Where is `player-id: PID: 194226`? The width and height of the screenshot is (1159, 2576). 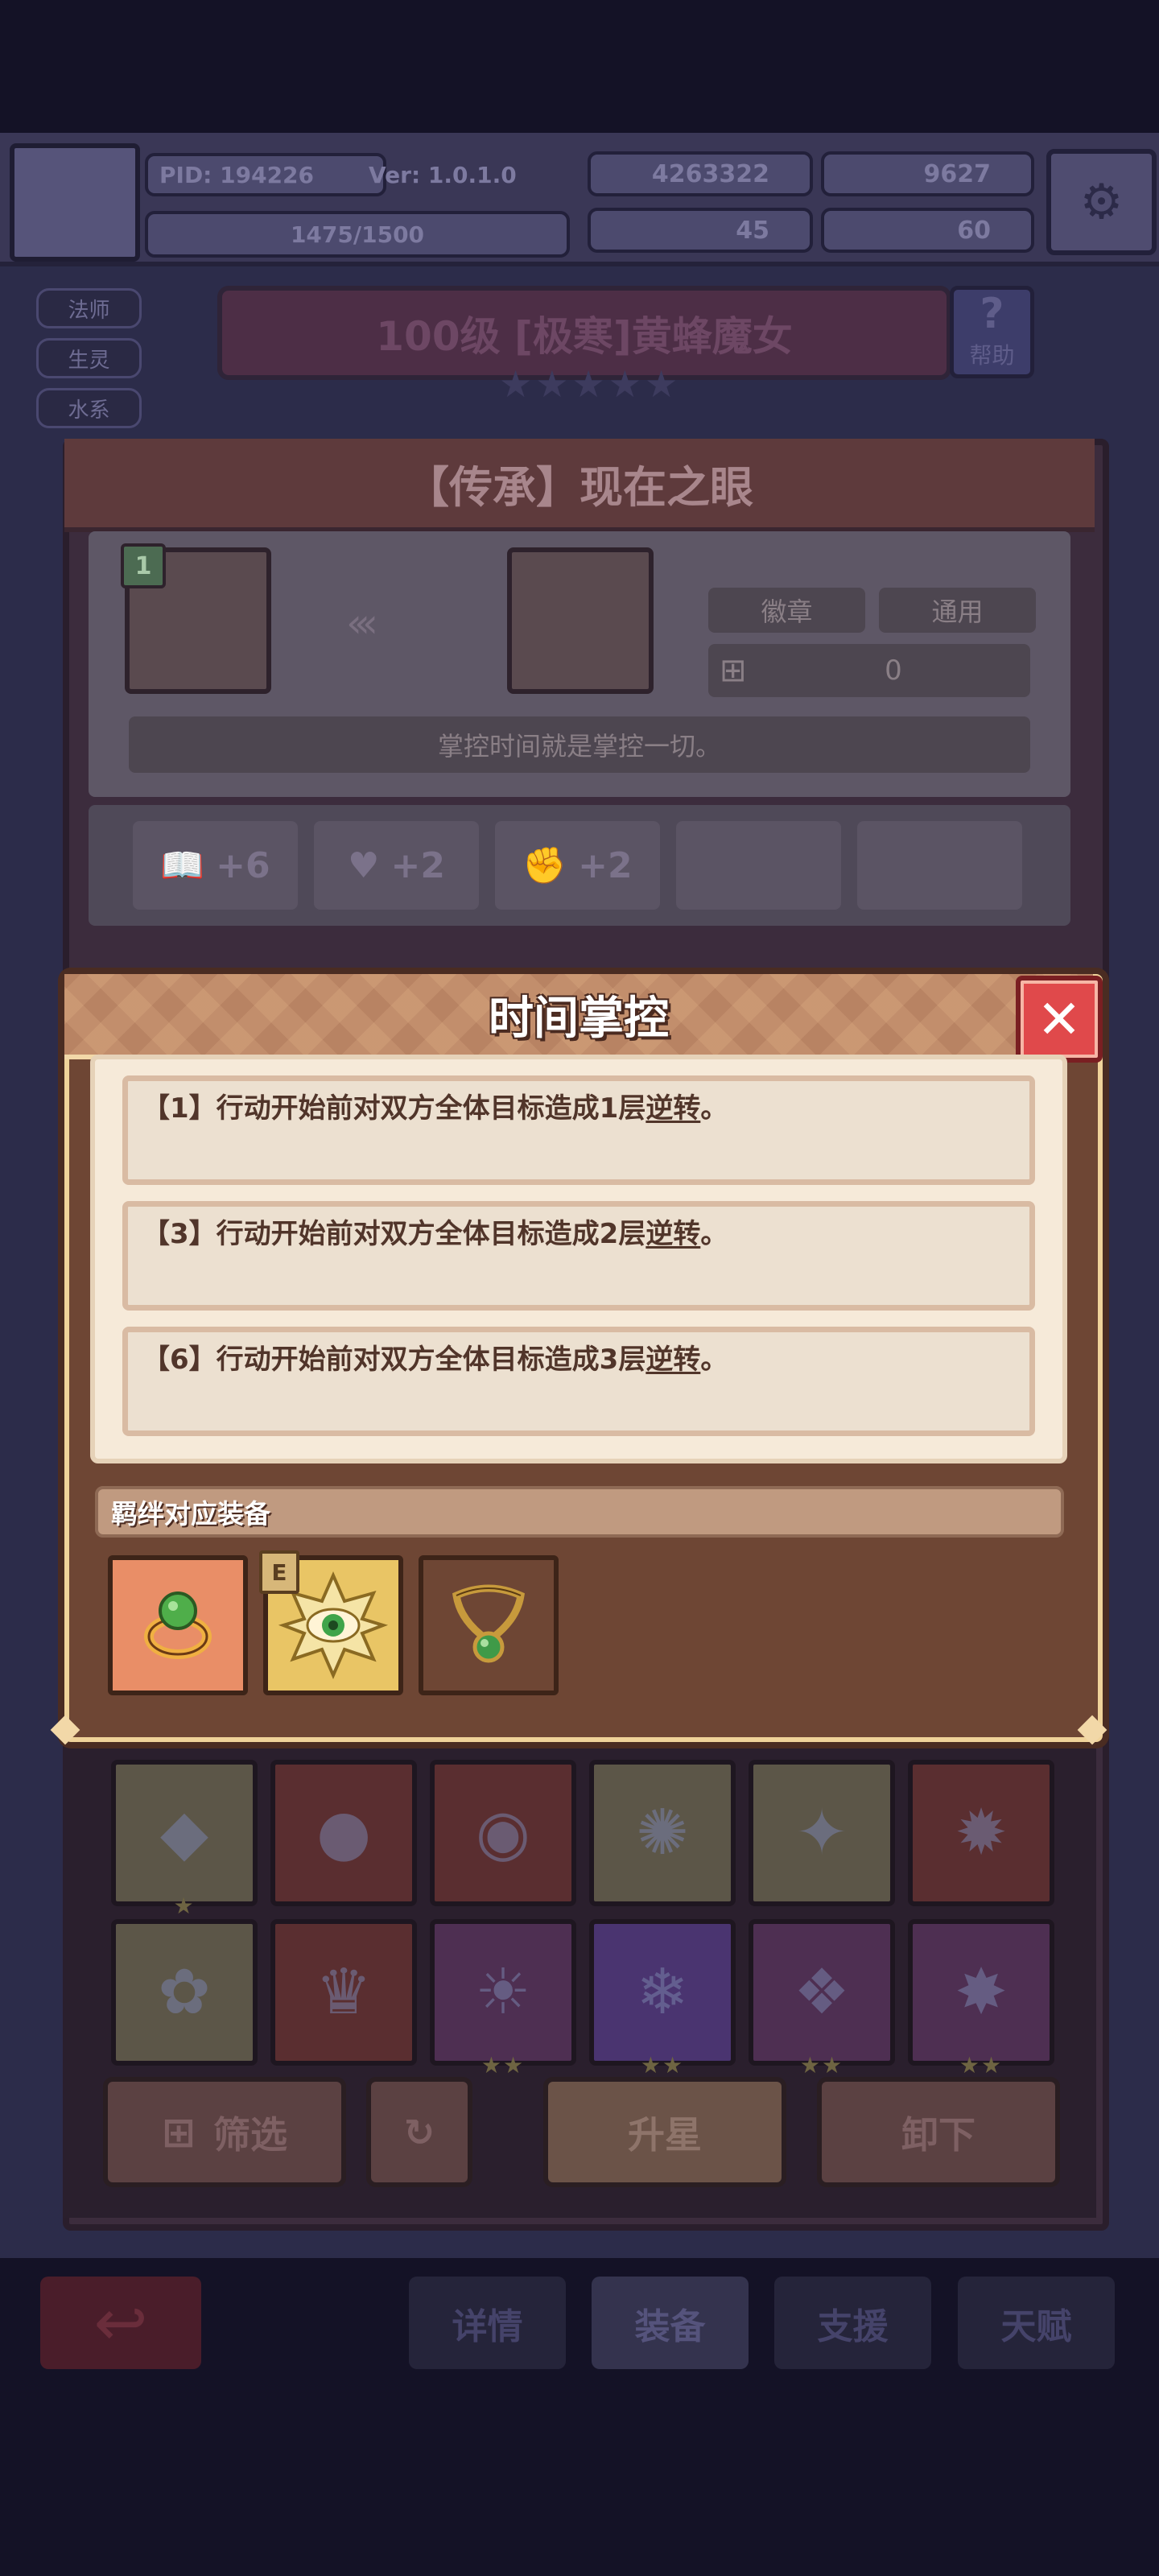 player-id: PID: 194226 is located at coordinates (265, 174).